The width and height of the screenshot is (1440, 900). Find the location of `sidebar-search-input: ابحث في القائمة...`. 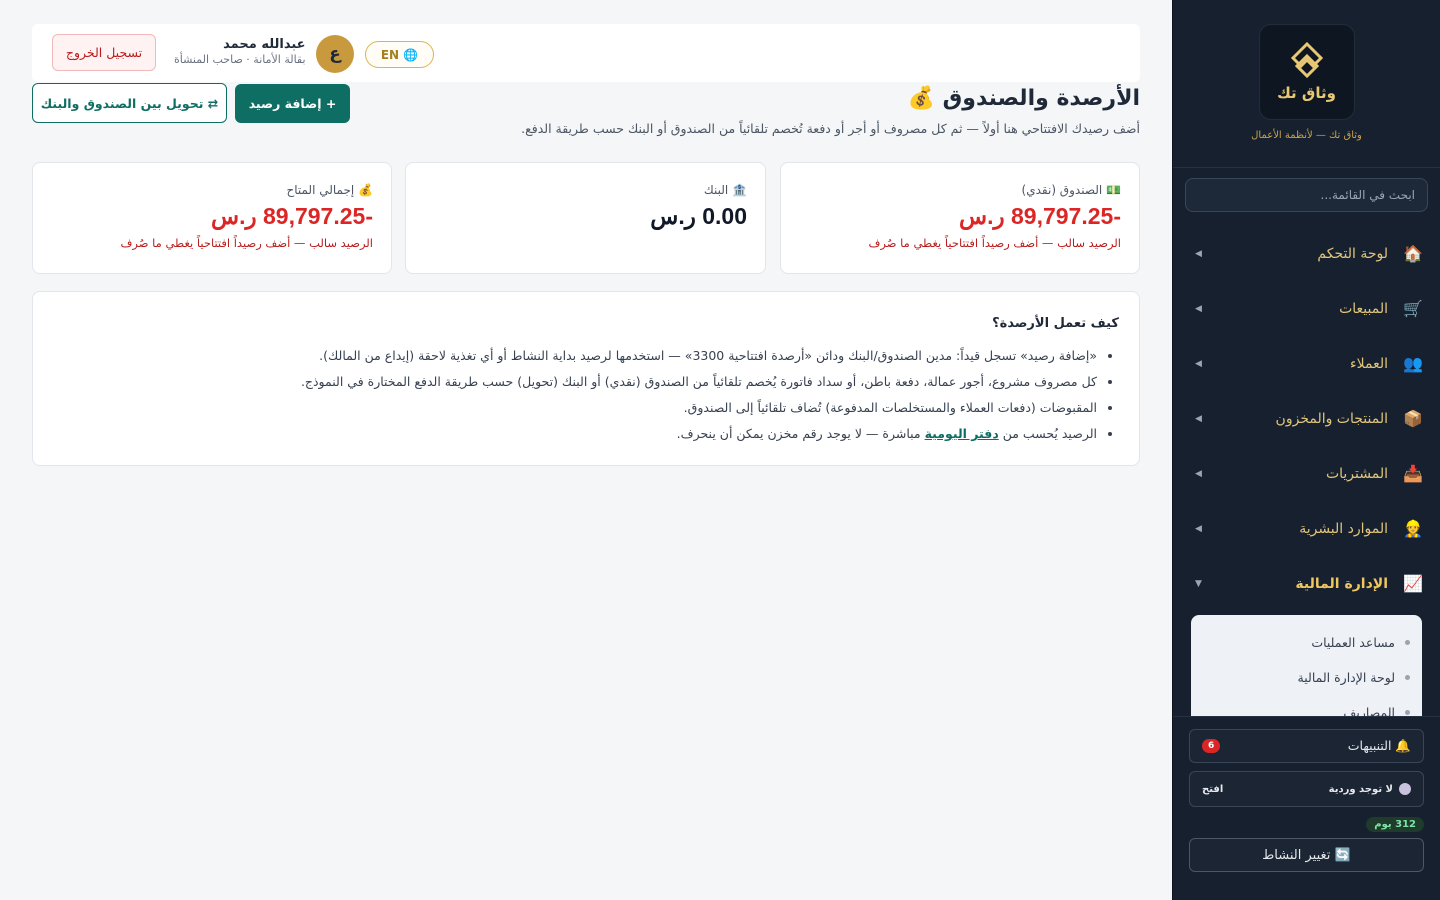

sidebar-search-input: ابحث في القائمة... is located at coordinates (1306, 195).